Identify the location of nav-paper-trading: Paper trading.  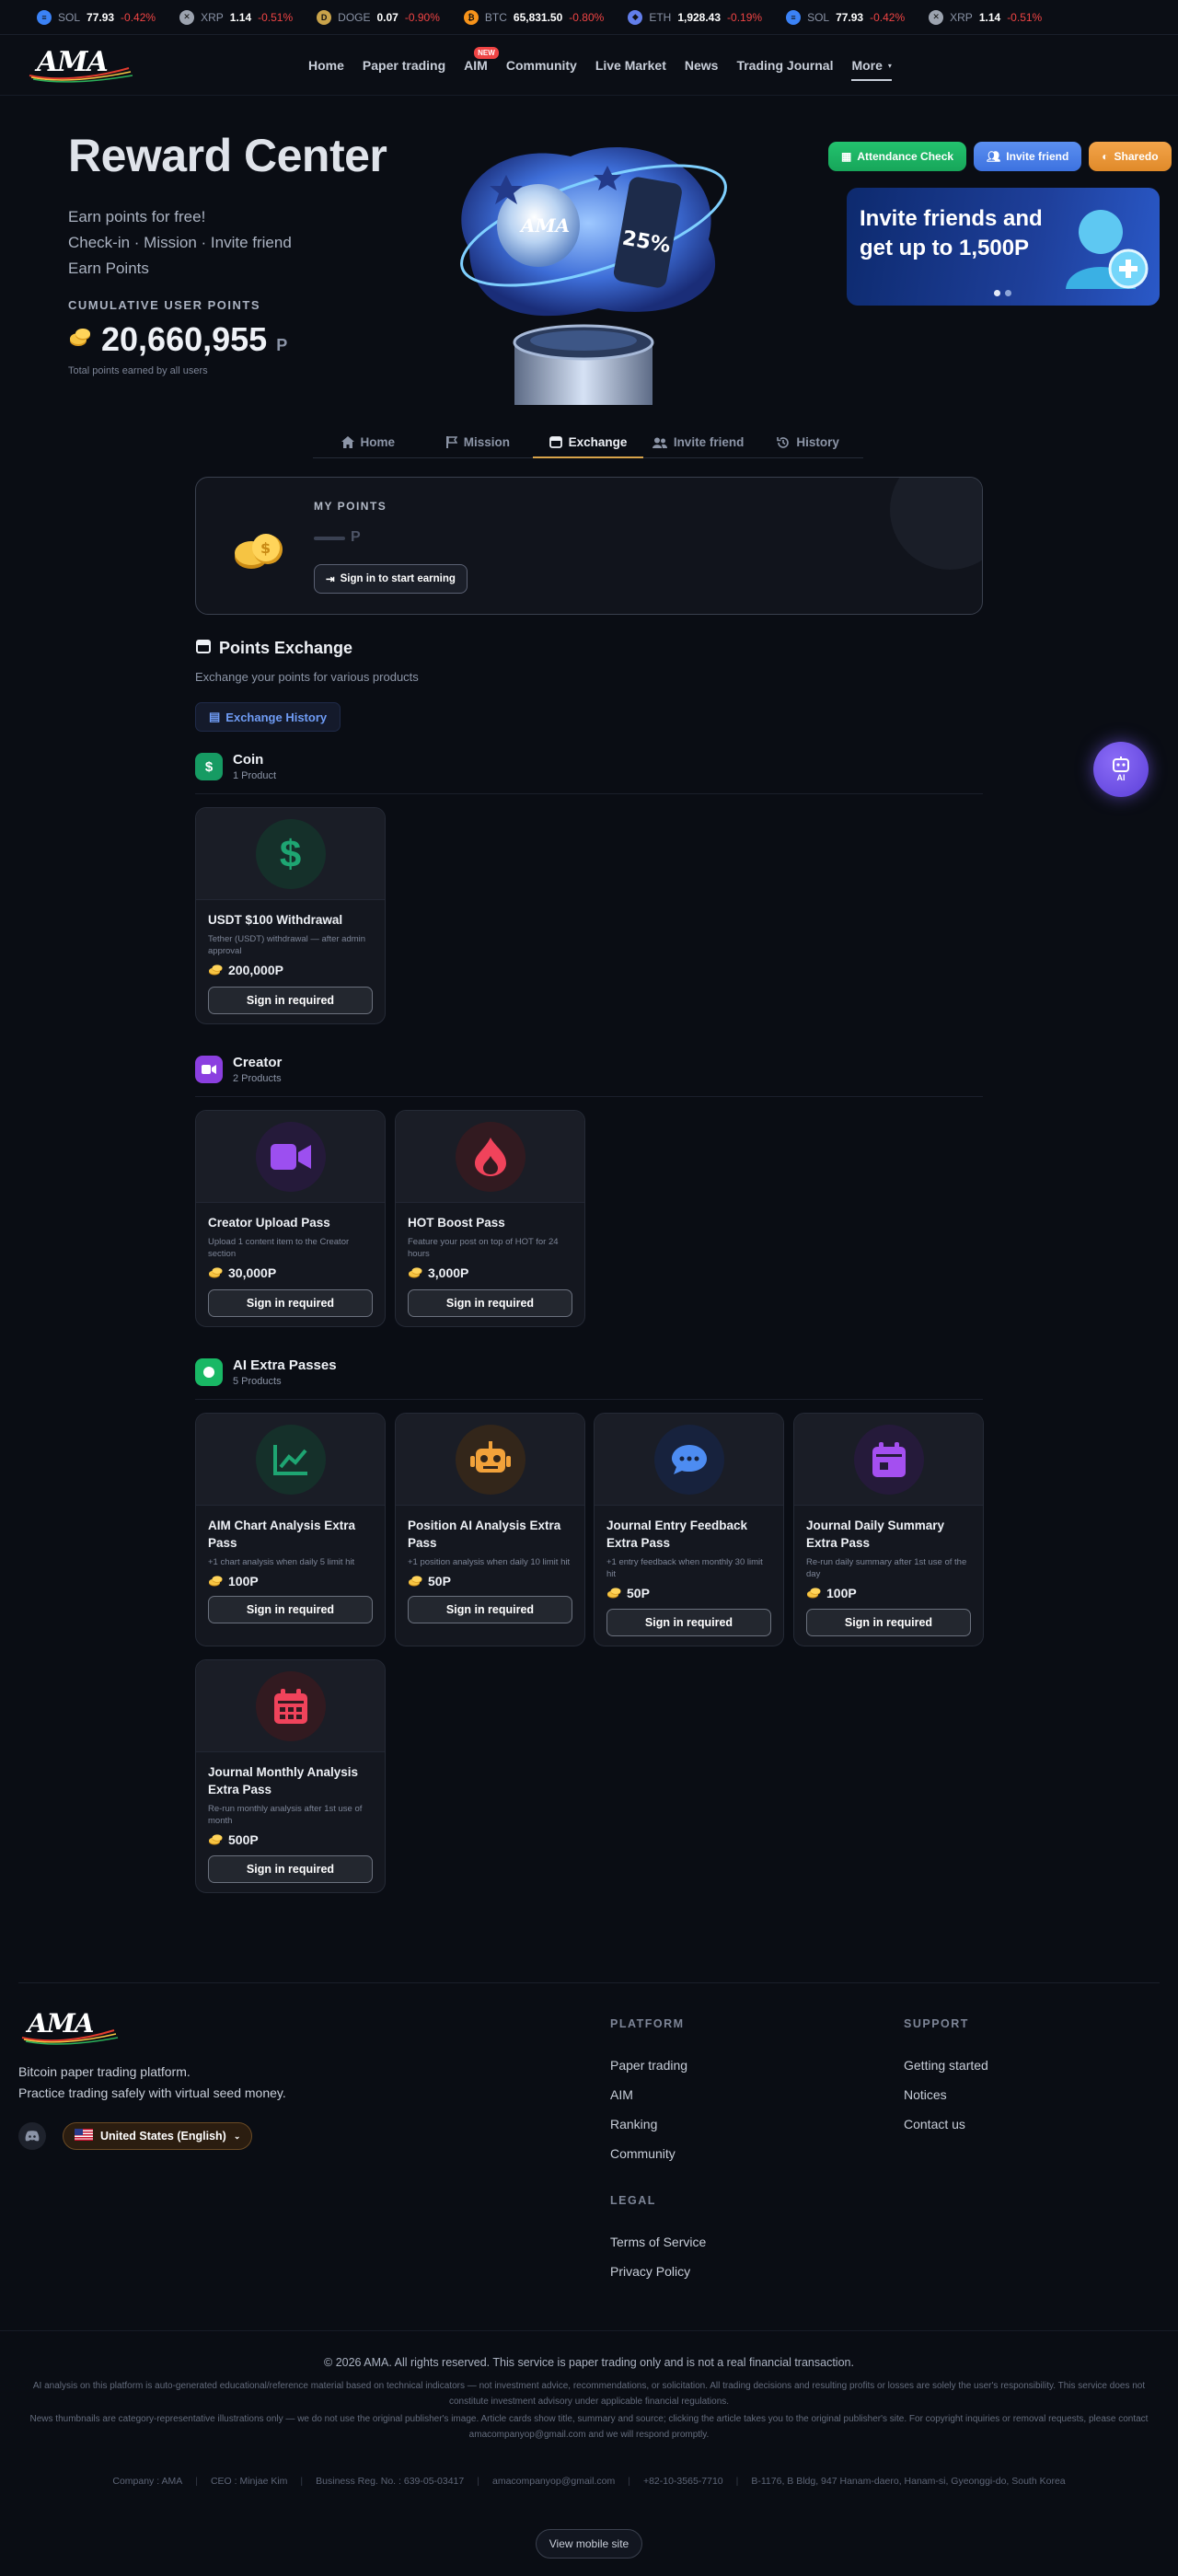
(404, 65).